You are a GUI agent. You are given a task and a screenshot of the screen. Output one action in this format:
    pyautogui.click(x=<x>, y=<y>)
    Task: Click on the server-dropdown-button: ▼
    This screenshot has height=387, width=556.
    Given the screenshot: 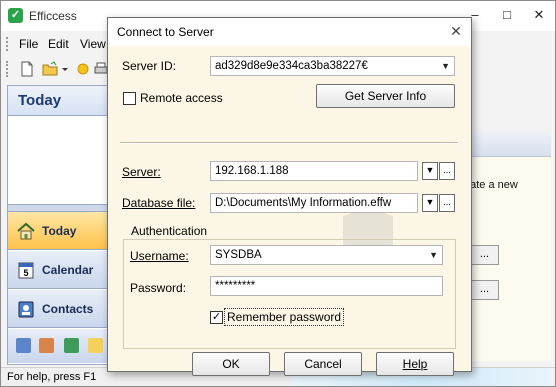 What is the action you would take?
    pyautogui.click(x=430, y=171)
    